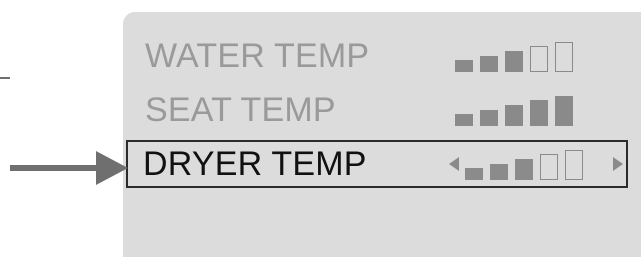 This screenshot has height=257, width=641. I want to click on right-triangle-icon, so click(618, 164).